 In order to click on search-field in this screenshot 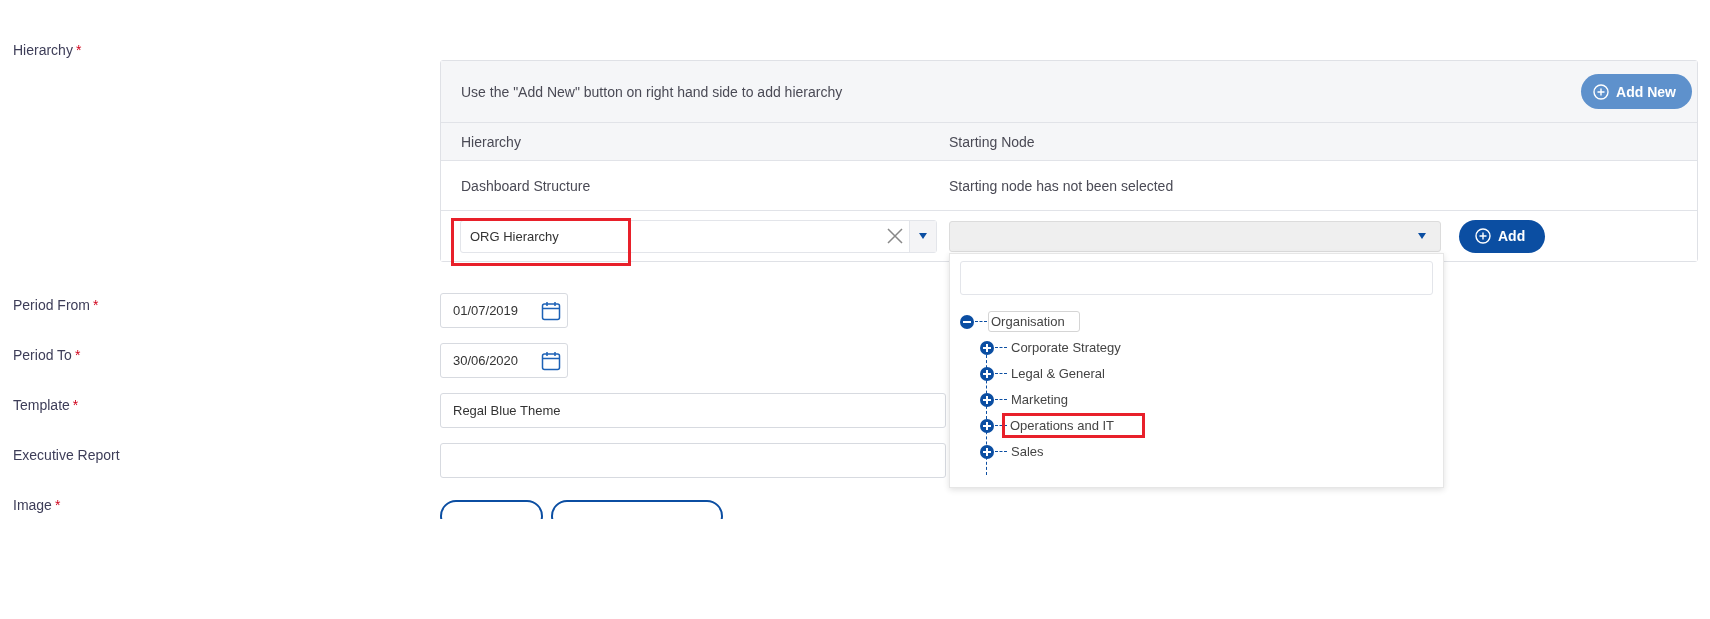, I will do `click(1196, 277)`.